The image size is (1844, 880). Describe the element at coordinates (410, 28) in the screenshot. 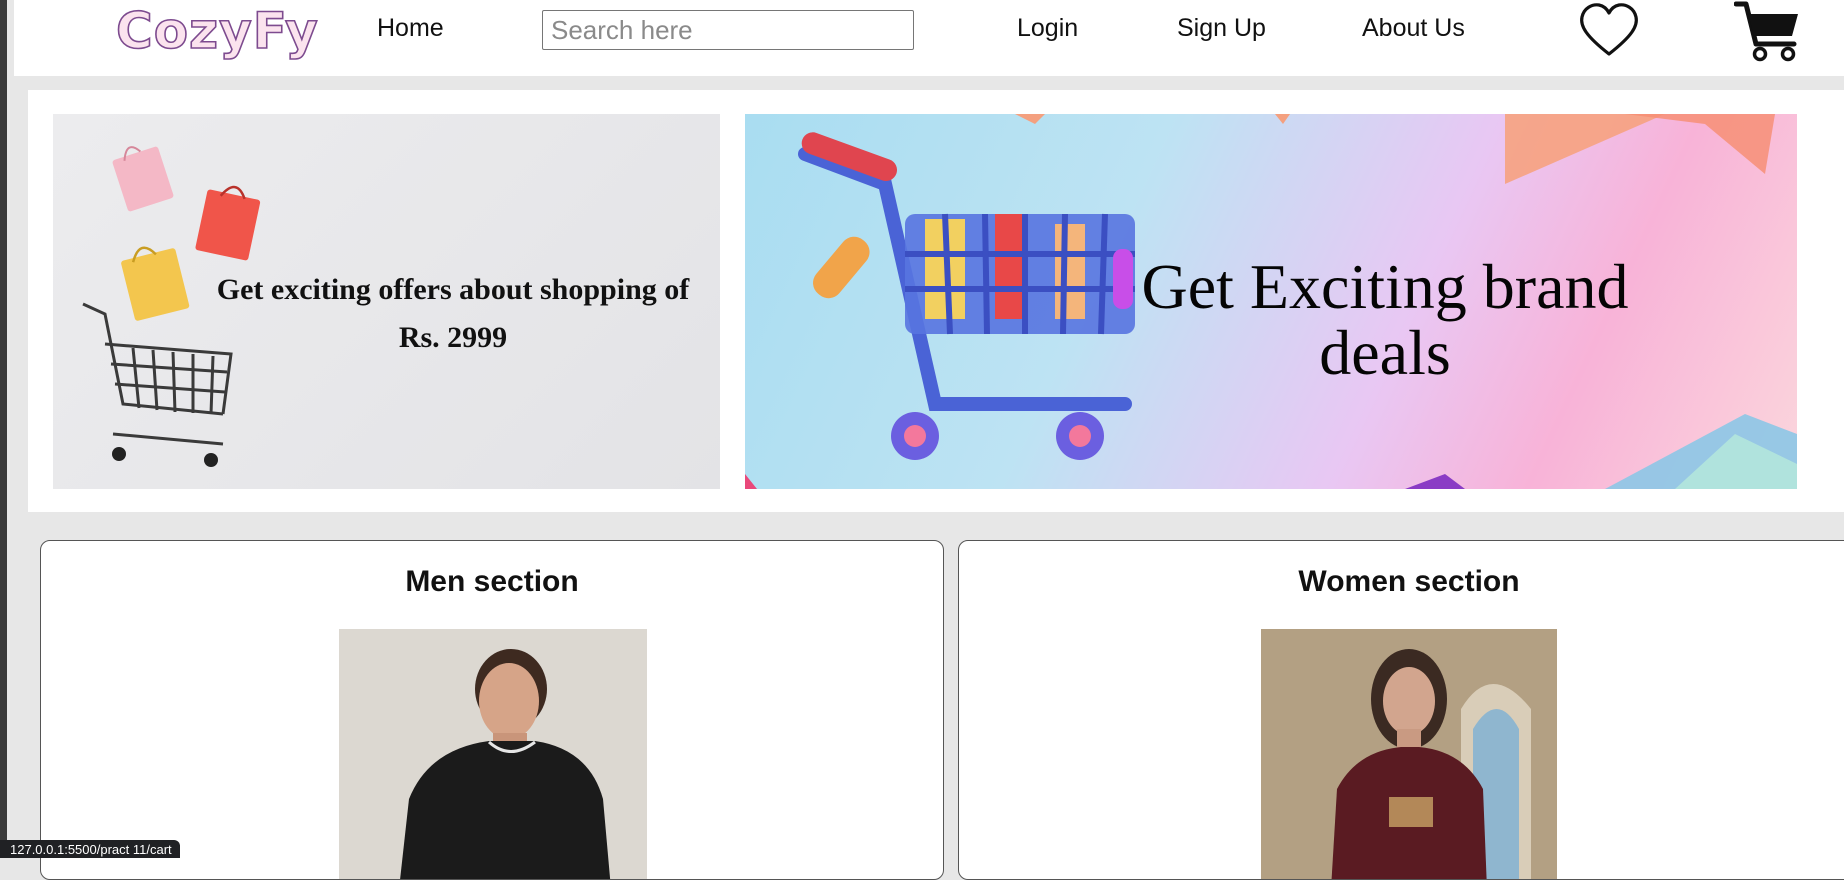

I see `nav-home-link: Home` at that location.